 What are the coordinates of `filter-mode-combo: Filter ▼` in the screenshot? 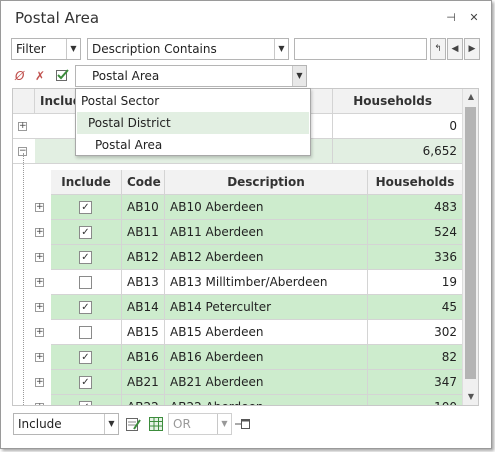 It's located at (46, 49).